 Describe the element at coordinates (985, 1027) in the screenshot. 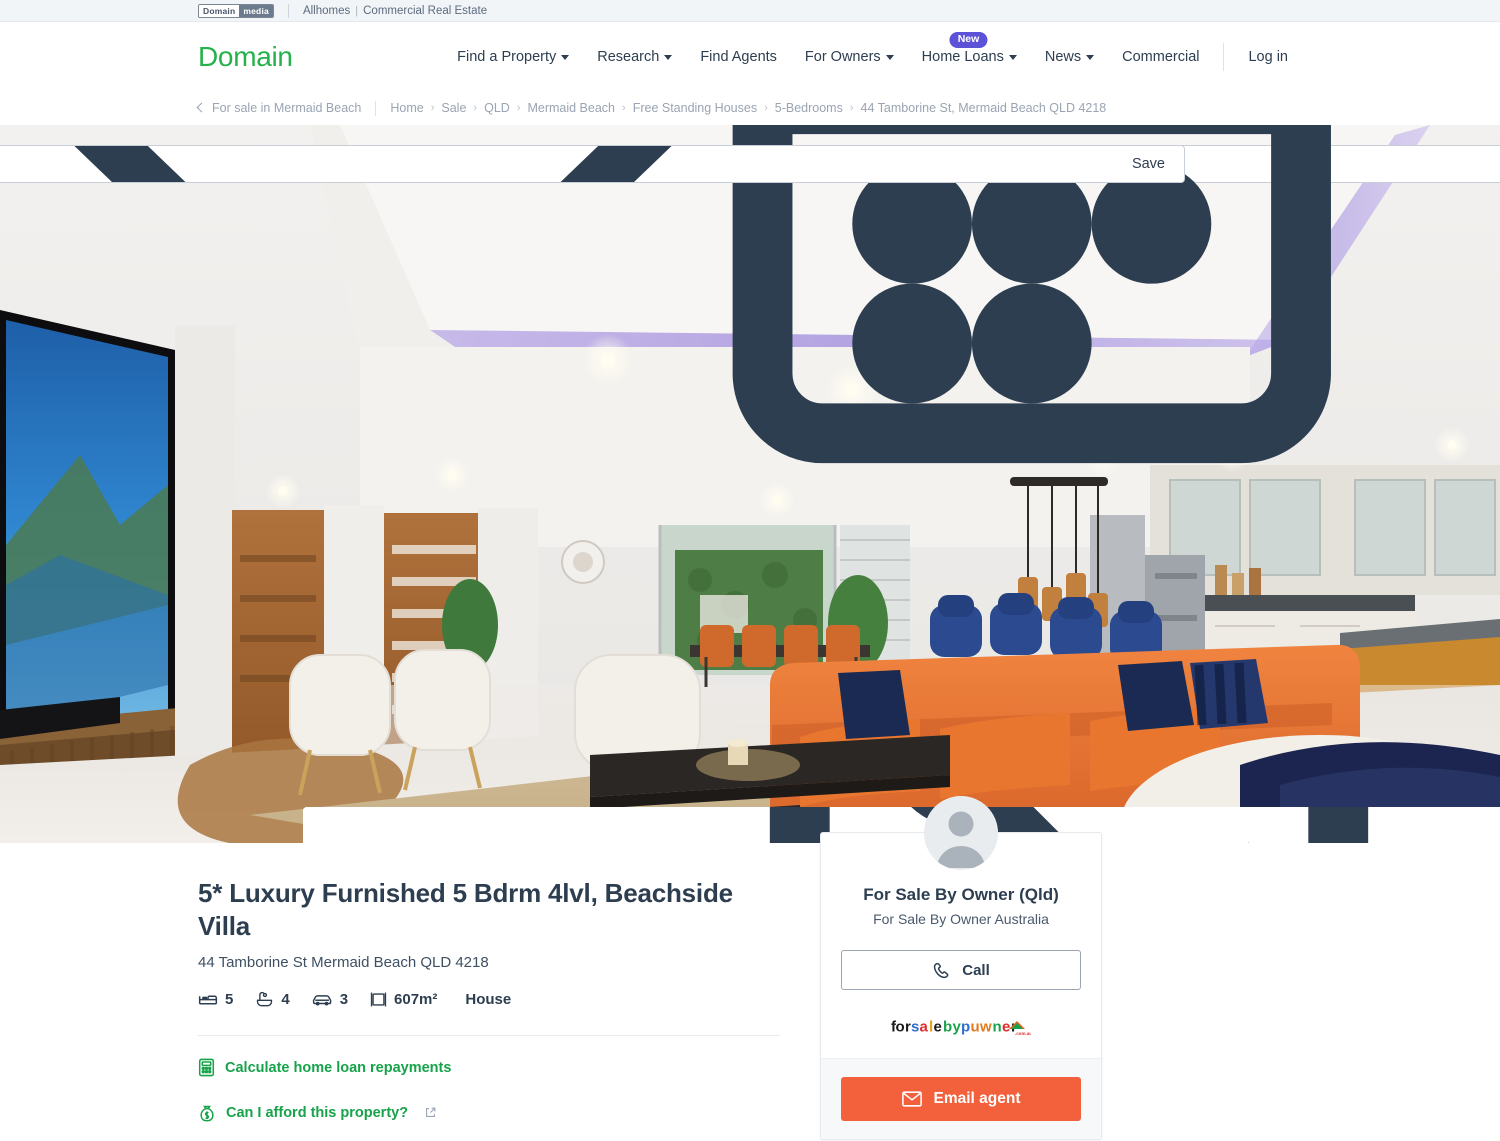

I see `svg-text: w` at that location.